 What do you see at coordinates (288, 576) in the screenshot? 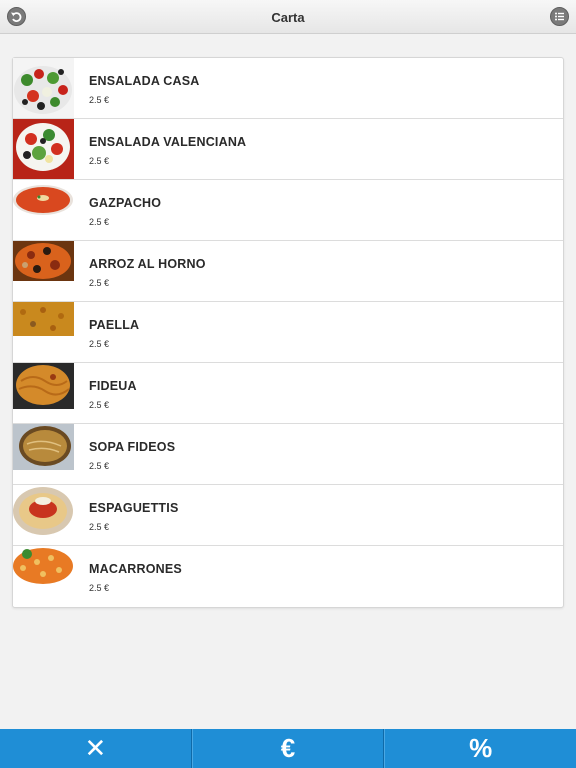
I see `list-item: MACARRONES 2.5 €` at bounding box center [288, 576].